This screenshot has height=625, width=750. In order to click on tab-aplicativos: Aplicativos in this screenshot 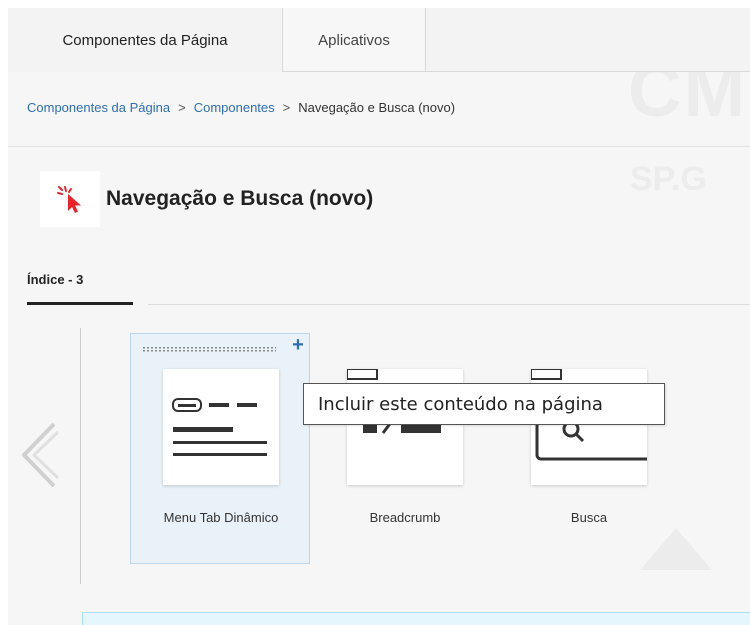, I will do `click(354, 40)`.